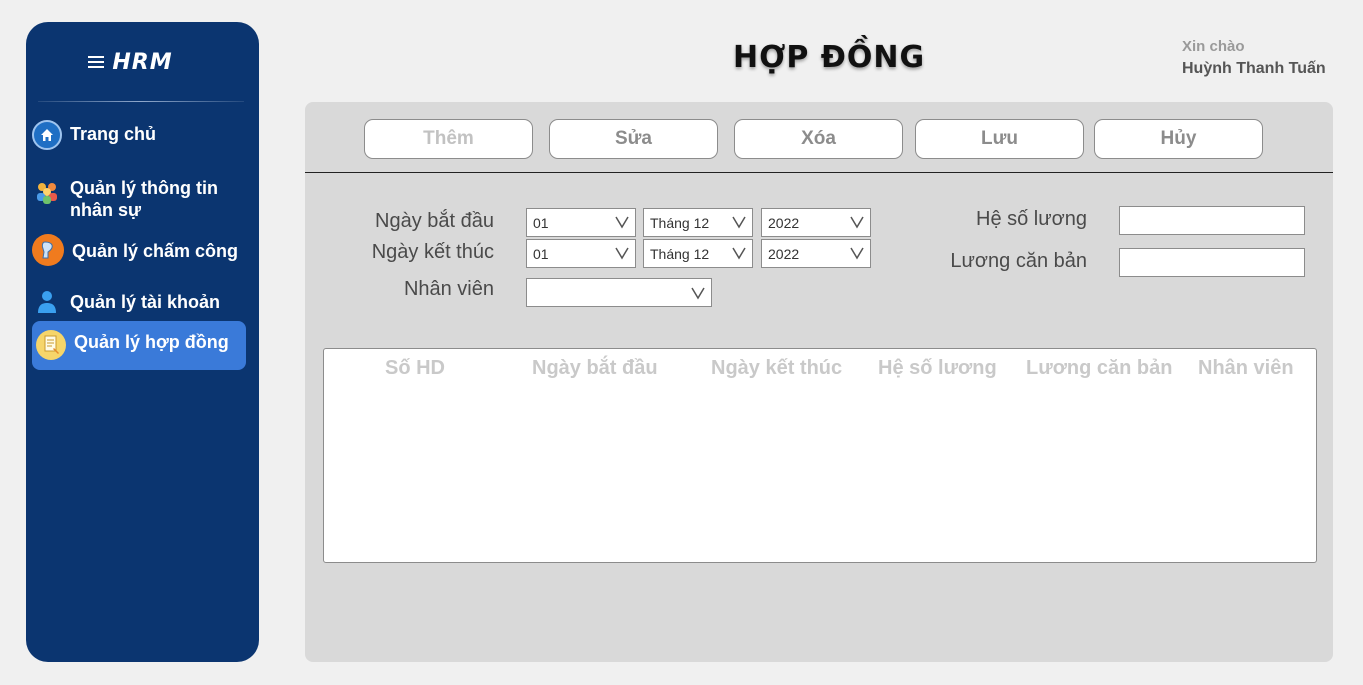  What do you see at coordinates (155, 251) in the screenshot?
I see `sidebar-item-label: Quản lý chấm công` at bounding box center [155, 251].